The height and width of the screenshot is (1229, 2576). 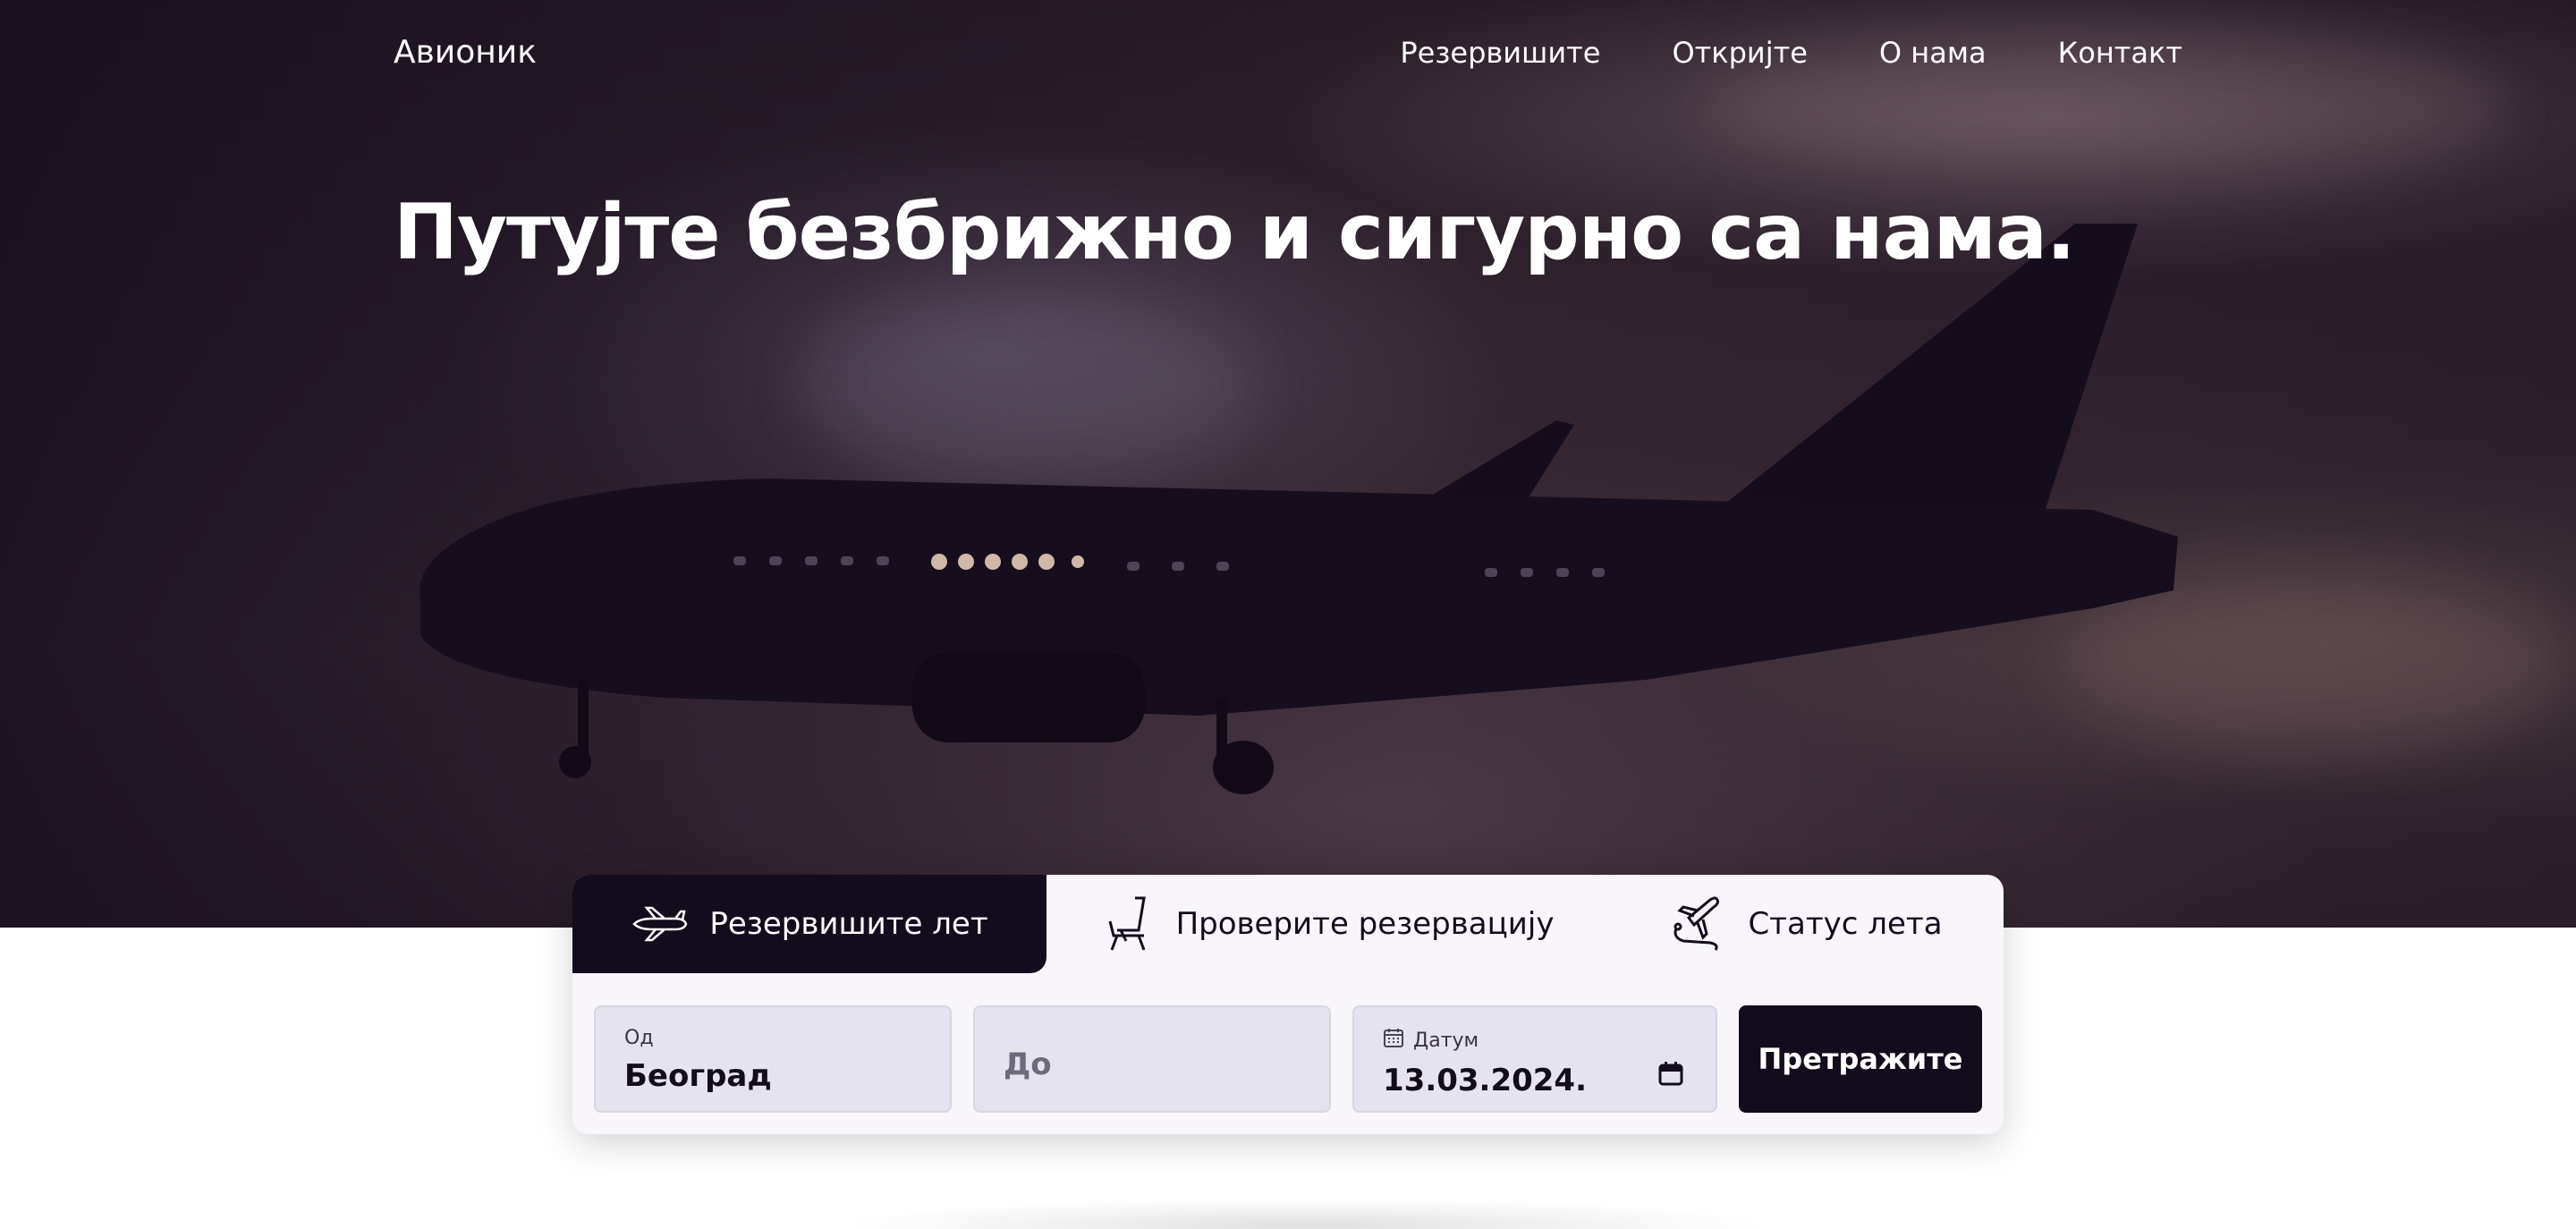 What do you see at coordinates (1534, 1059) in the screenshot?
I see `date-field: Датум 13.03.2024.` at bounding box center [1534, 1059].